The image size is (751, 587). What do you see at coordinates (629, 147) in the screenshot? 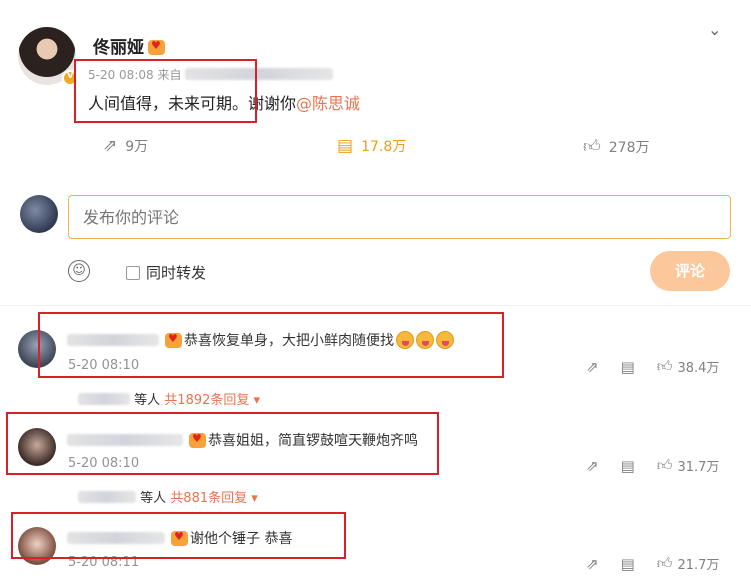
I see `like-count: 278万` at bounding box center [629, 147].